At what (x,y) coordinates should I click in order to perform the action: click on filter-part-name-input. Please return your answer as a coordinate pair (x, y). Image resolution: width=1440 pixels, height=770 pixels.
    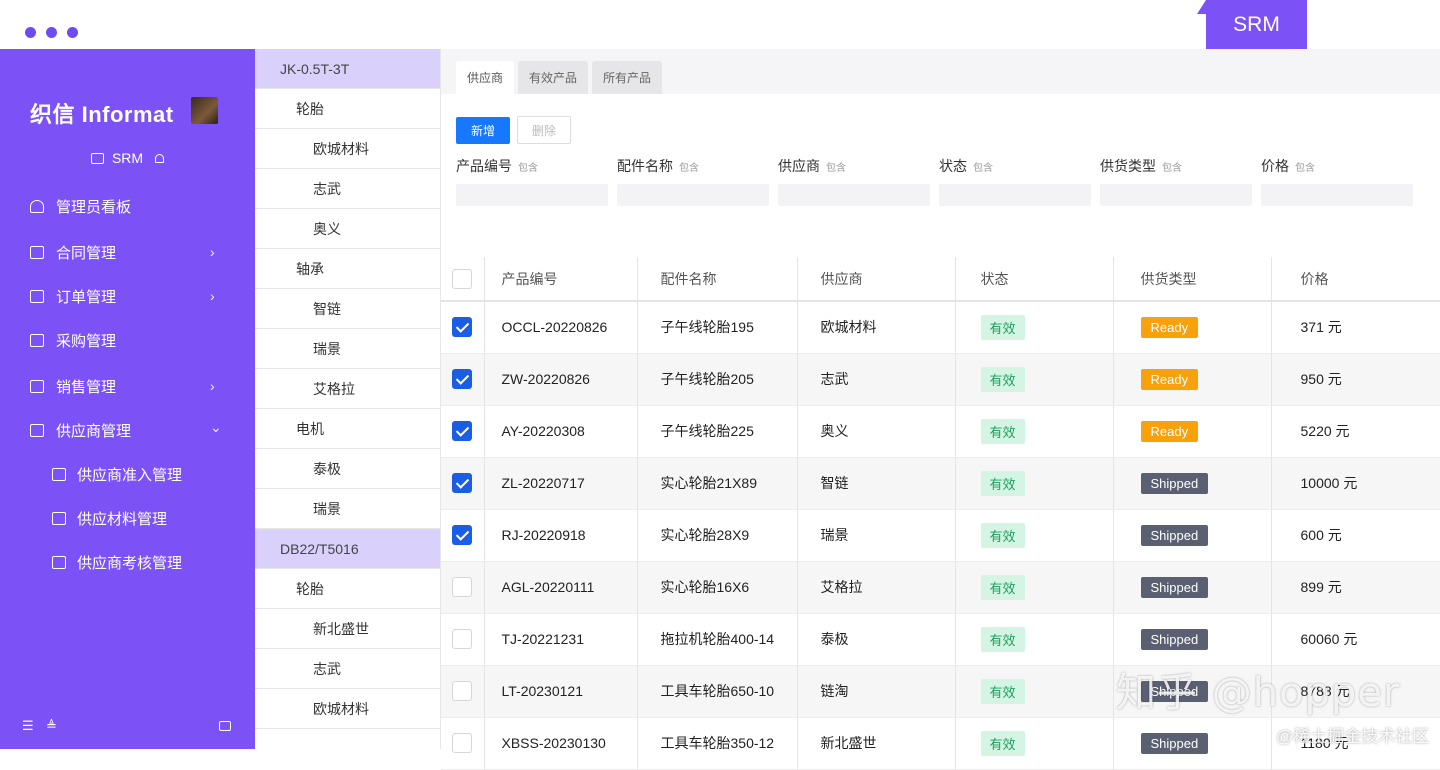
    Looking at the image, I should click on (693, 195).